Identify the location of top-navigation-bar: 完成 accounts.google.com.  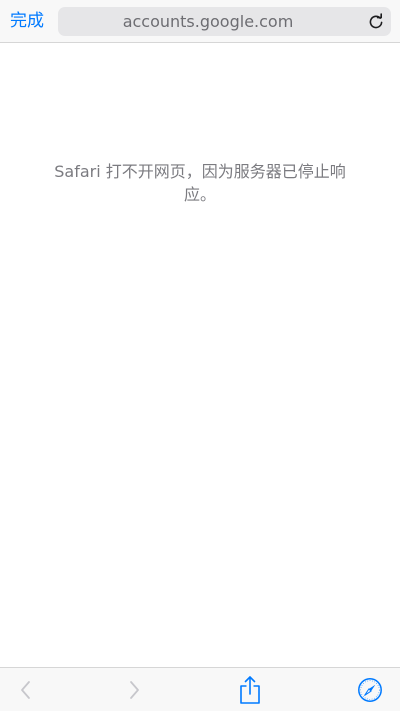
(200, 21).